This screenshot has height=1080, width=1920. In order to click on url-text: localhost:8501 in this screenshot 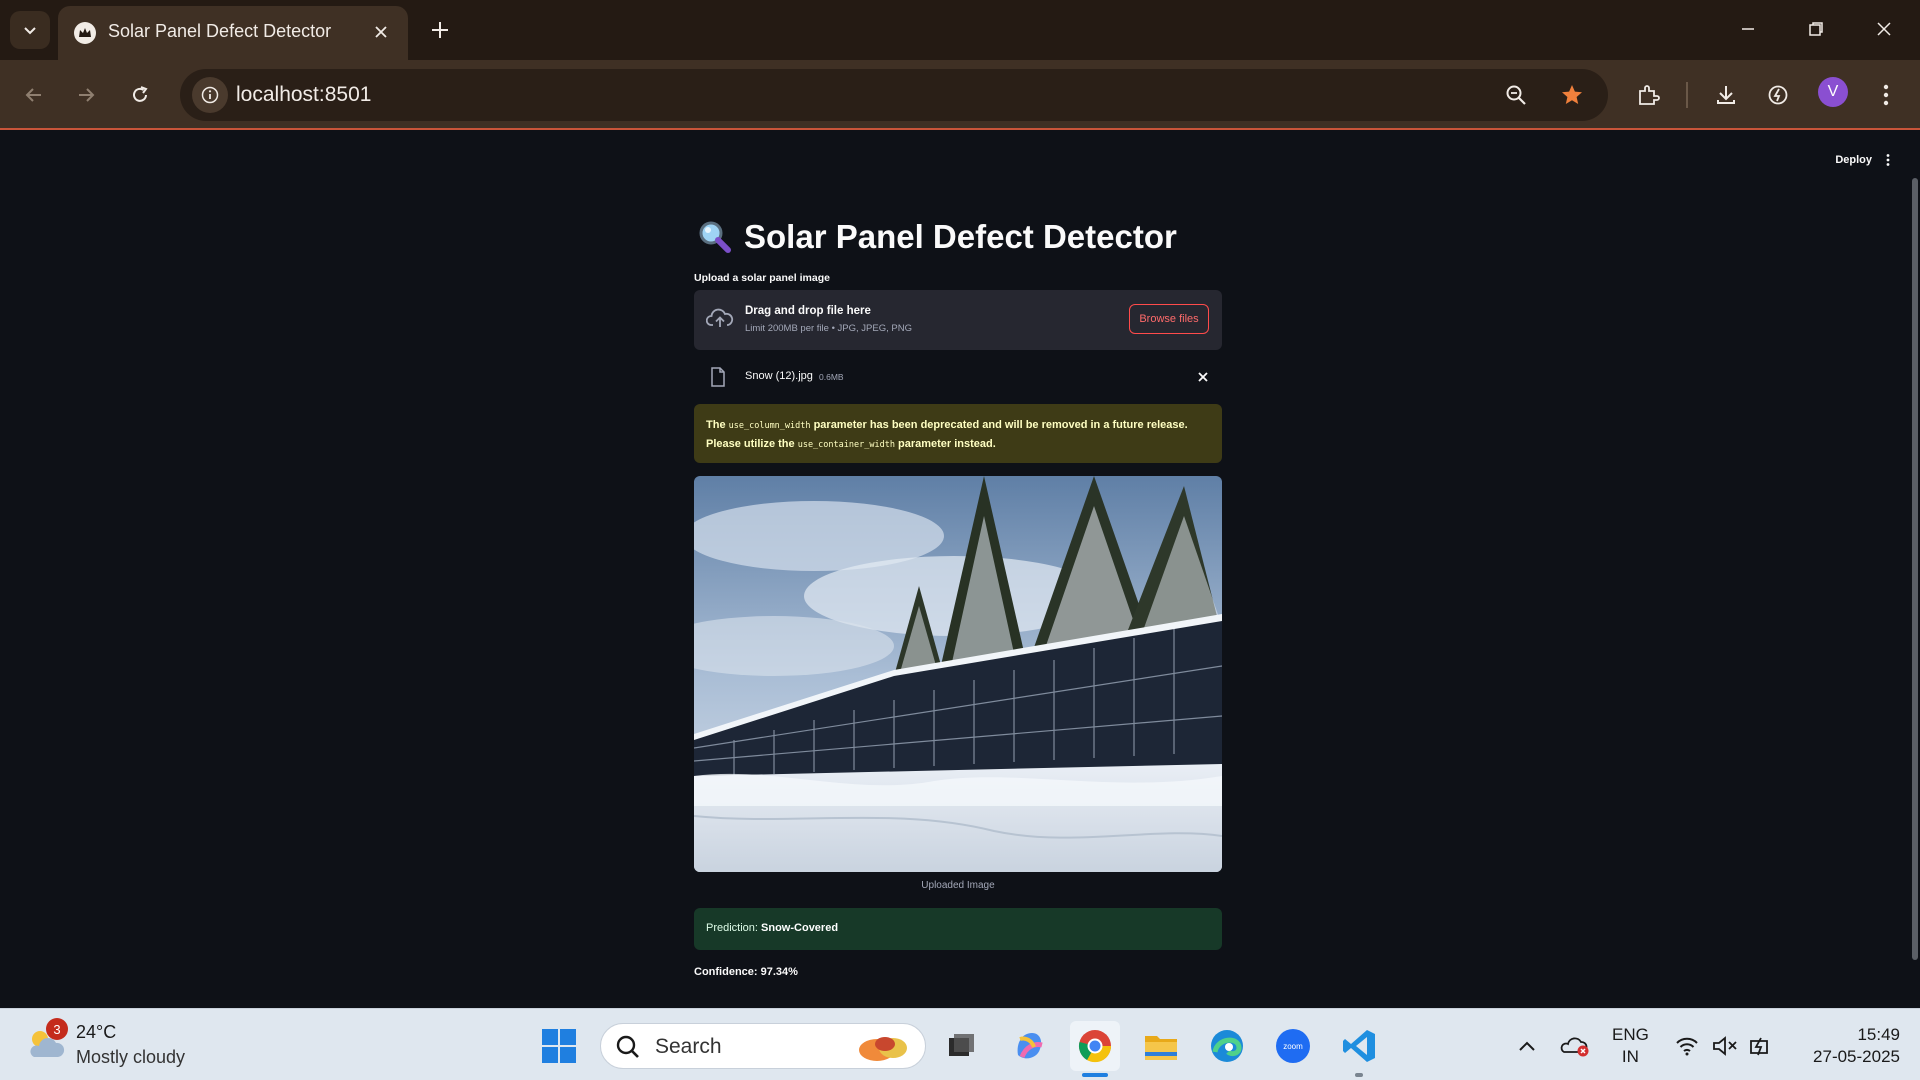, I will do `click(304, 94)`.